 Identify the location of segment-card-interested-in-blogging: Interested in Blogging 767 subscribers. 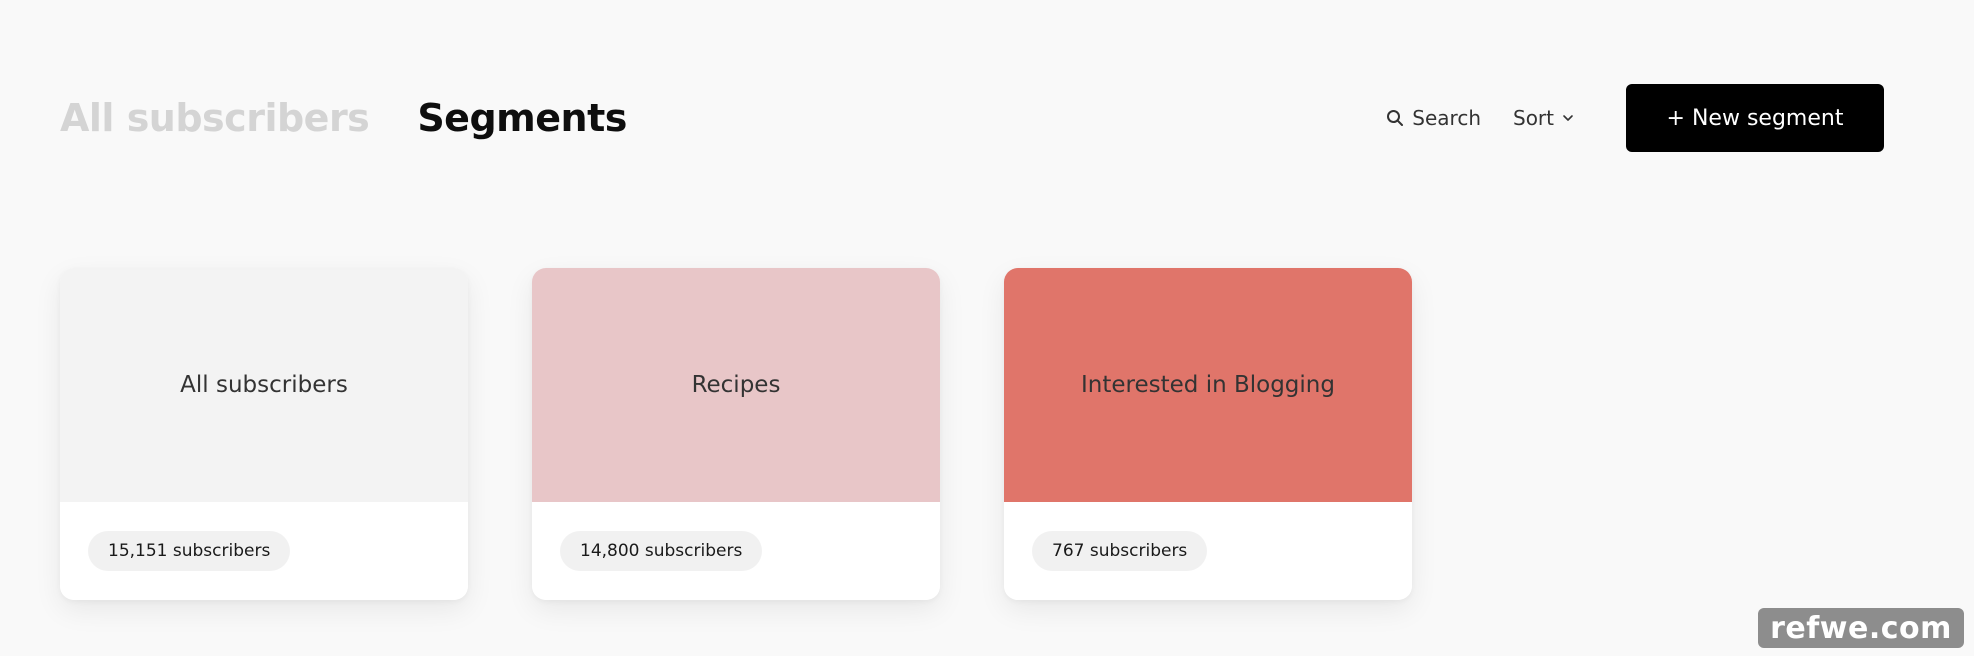
(1208, 434).